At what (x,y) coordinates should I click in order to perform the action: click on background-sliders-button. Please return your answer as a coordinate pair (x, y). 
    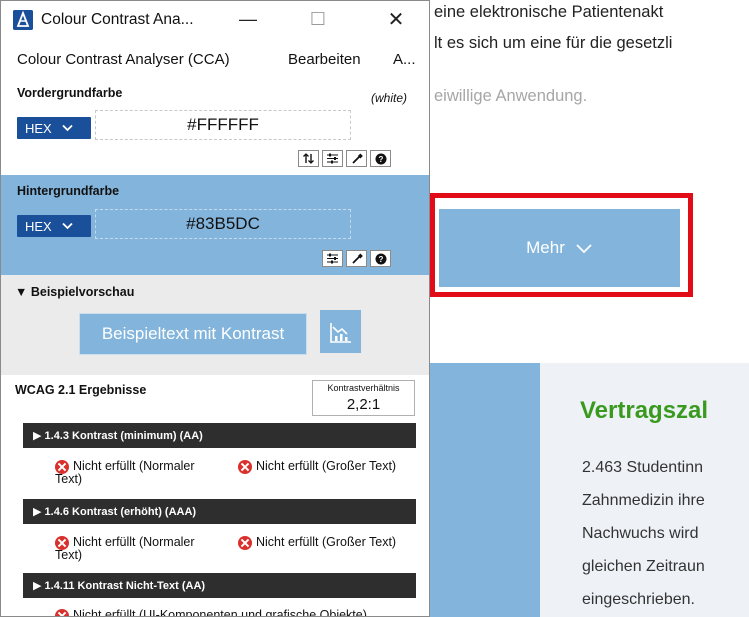
    Looking at the image, I should click on (332, 258).